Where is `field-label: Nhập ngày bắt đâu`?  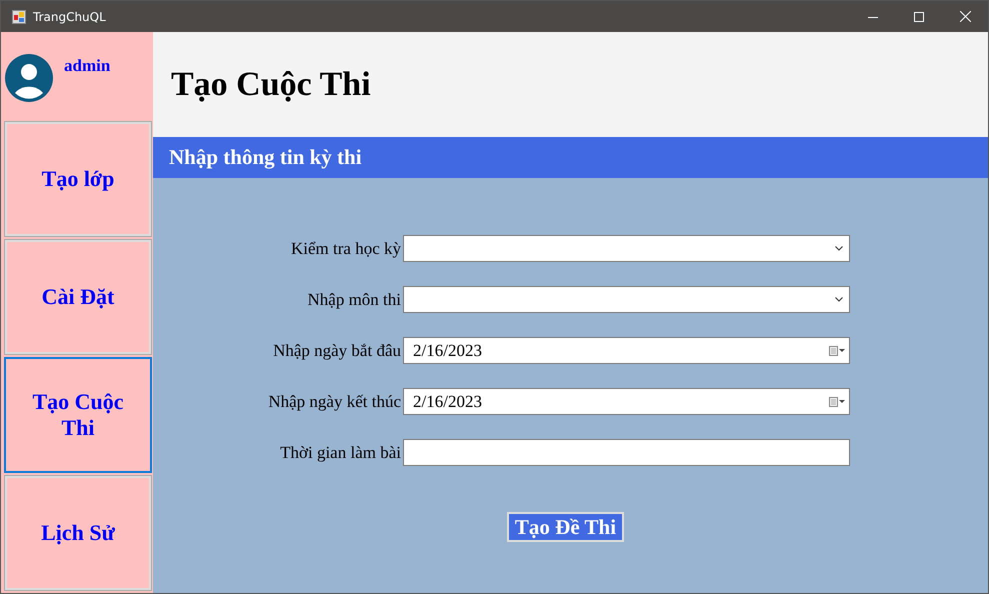
field-label: Nhập ngày bắt đâu is located at coordinates (336, 350).